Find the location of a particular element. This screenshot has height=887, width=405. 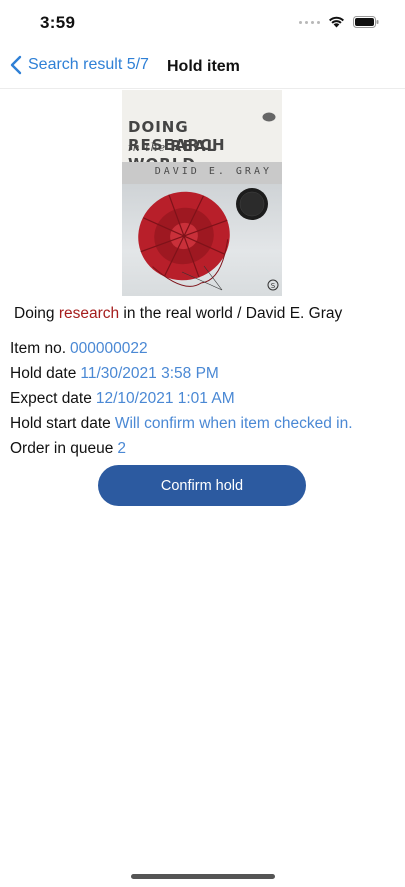

status-time: 3:59 is located at coordinates (58, 22).